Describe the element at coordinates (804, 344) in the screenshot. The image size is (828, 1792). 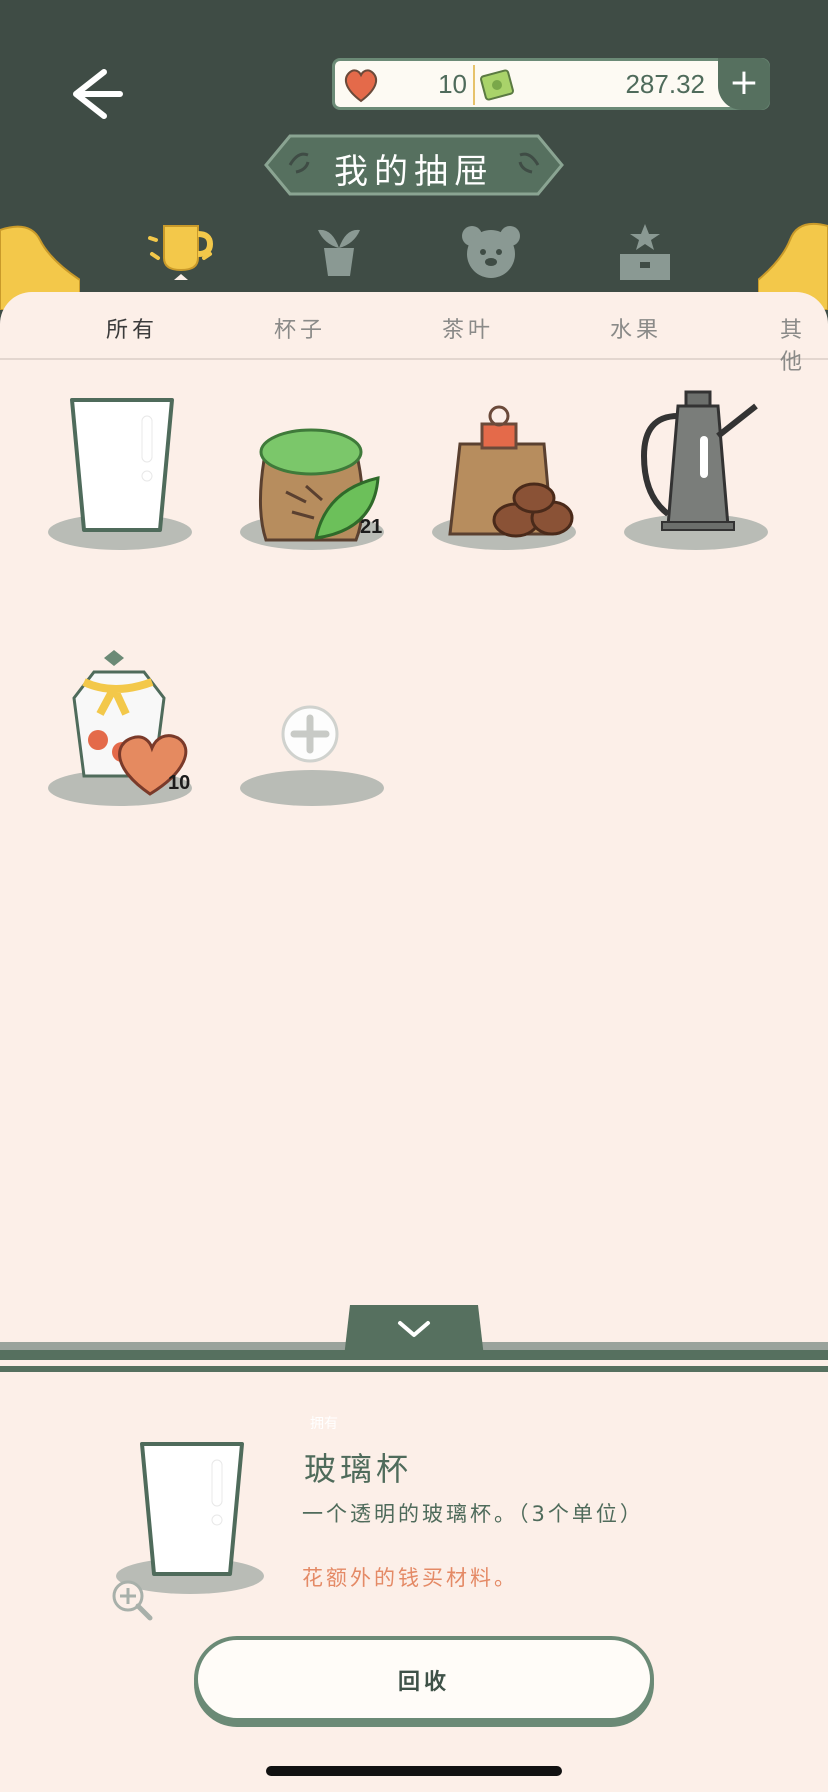
I see `subtab-other: 其他` at that location.